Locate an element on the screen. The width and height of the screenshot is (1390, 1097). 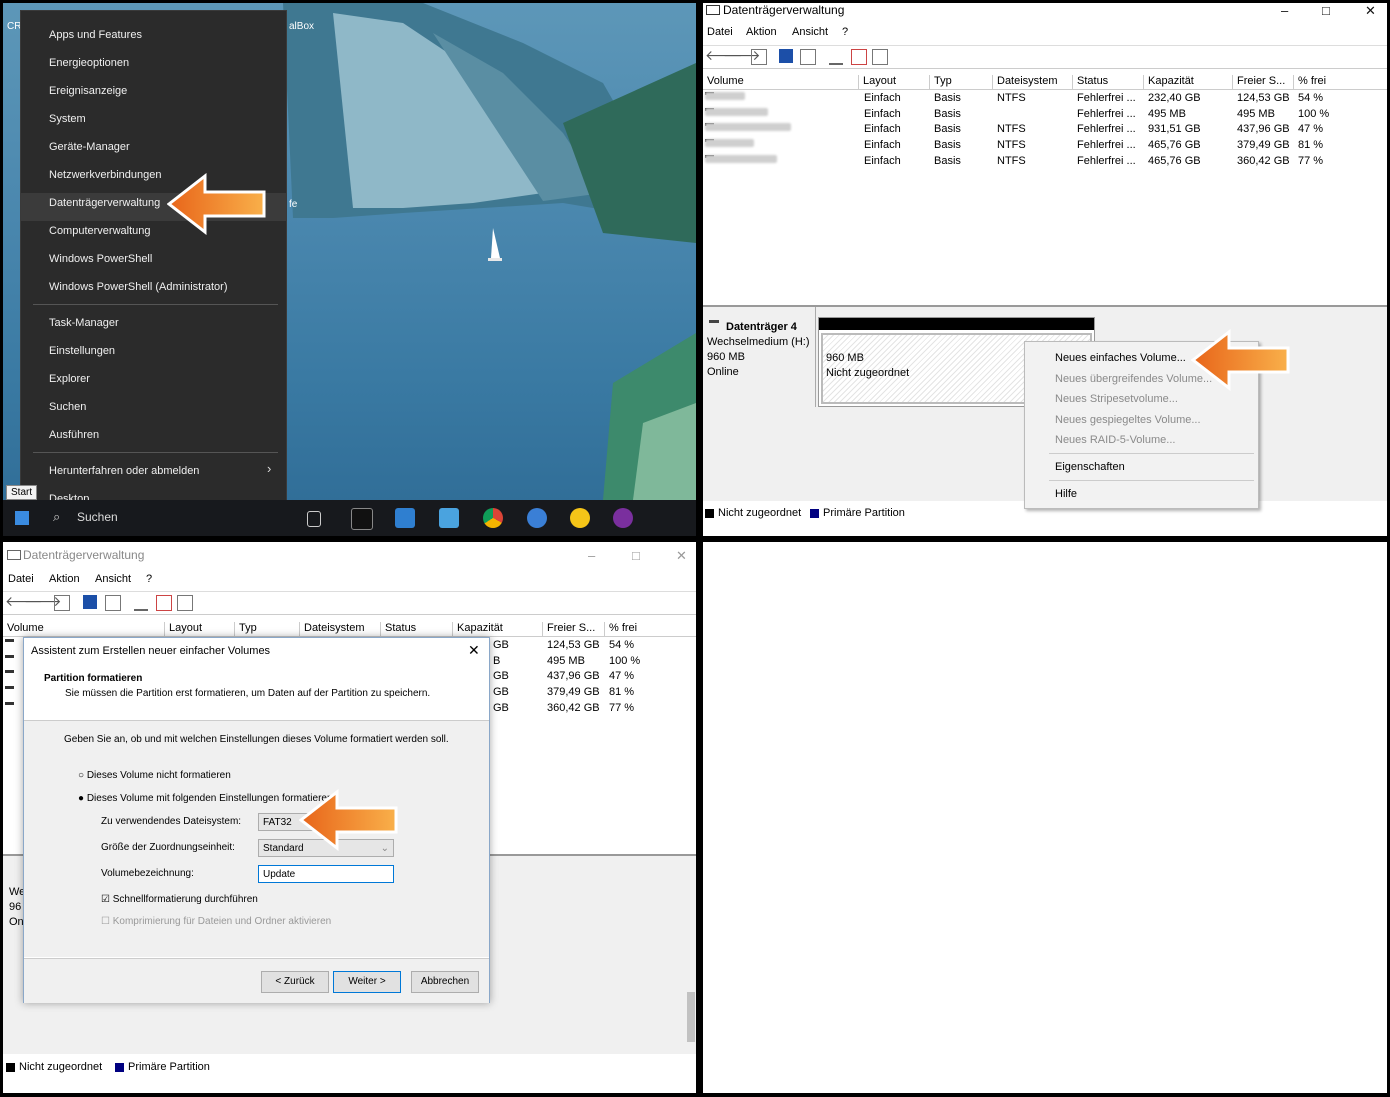
menu-separator is located at coordinates (1151, 453).